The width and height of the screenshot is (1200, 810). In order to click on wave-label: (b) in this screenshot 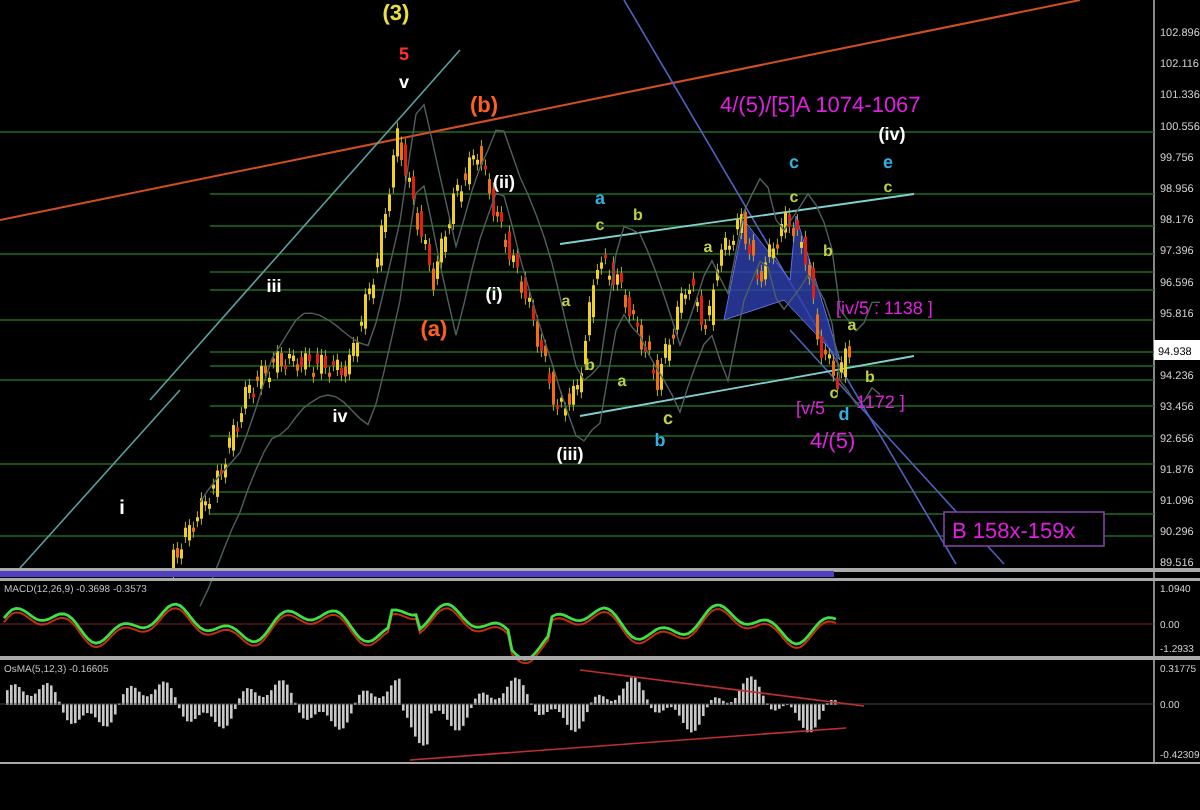, I will do `click(484, 106)`.